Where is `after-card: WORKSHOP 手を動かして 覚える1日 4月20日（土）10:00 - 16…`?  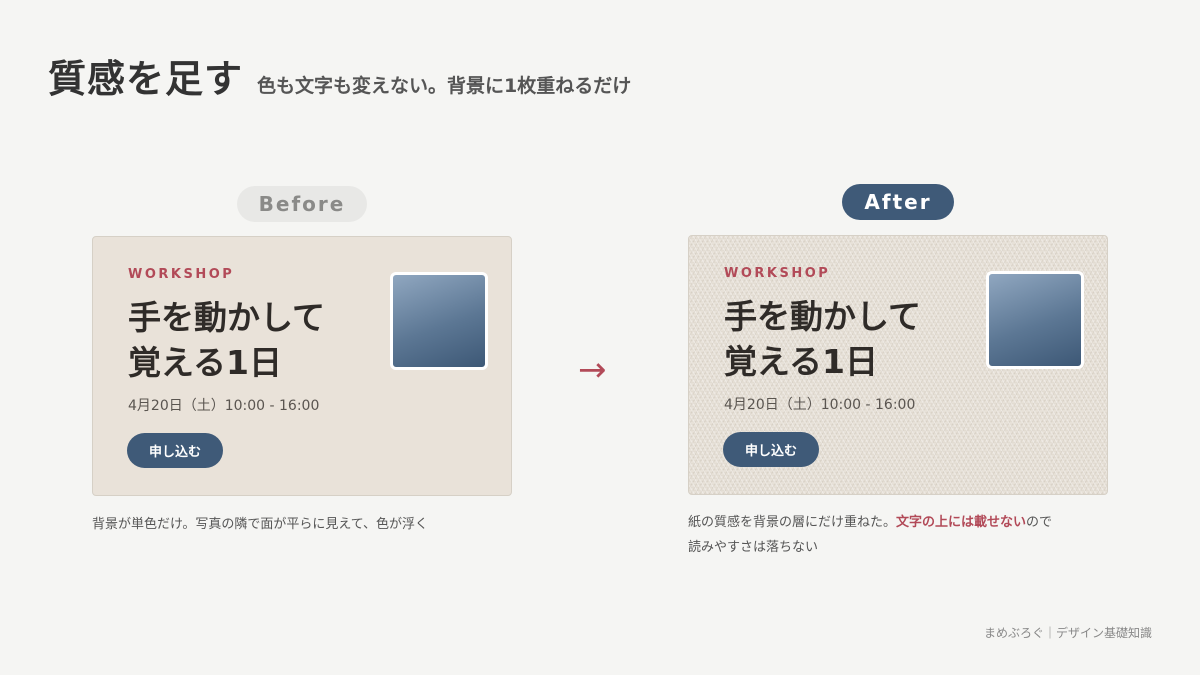 after-card: WORKSHOP 手を動かして 覚える1日 4月20日（土）10:00 - 16… is located at coordinates (898, 365).